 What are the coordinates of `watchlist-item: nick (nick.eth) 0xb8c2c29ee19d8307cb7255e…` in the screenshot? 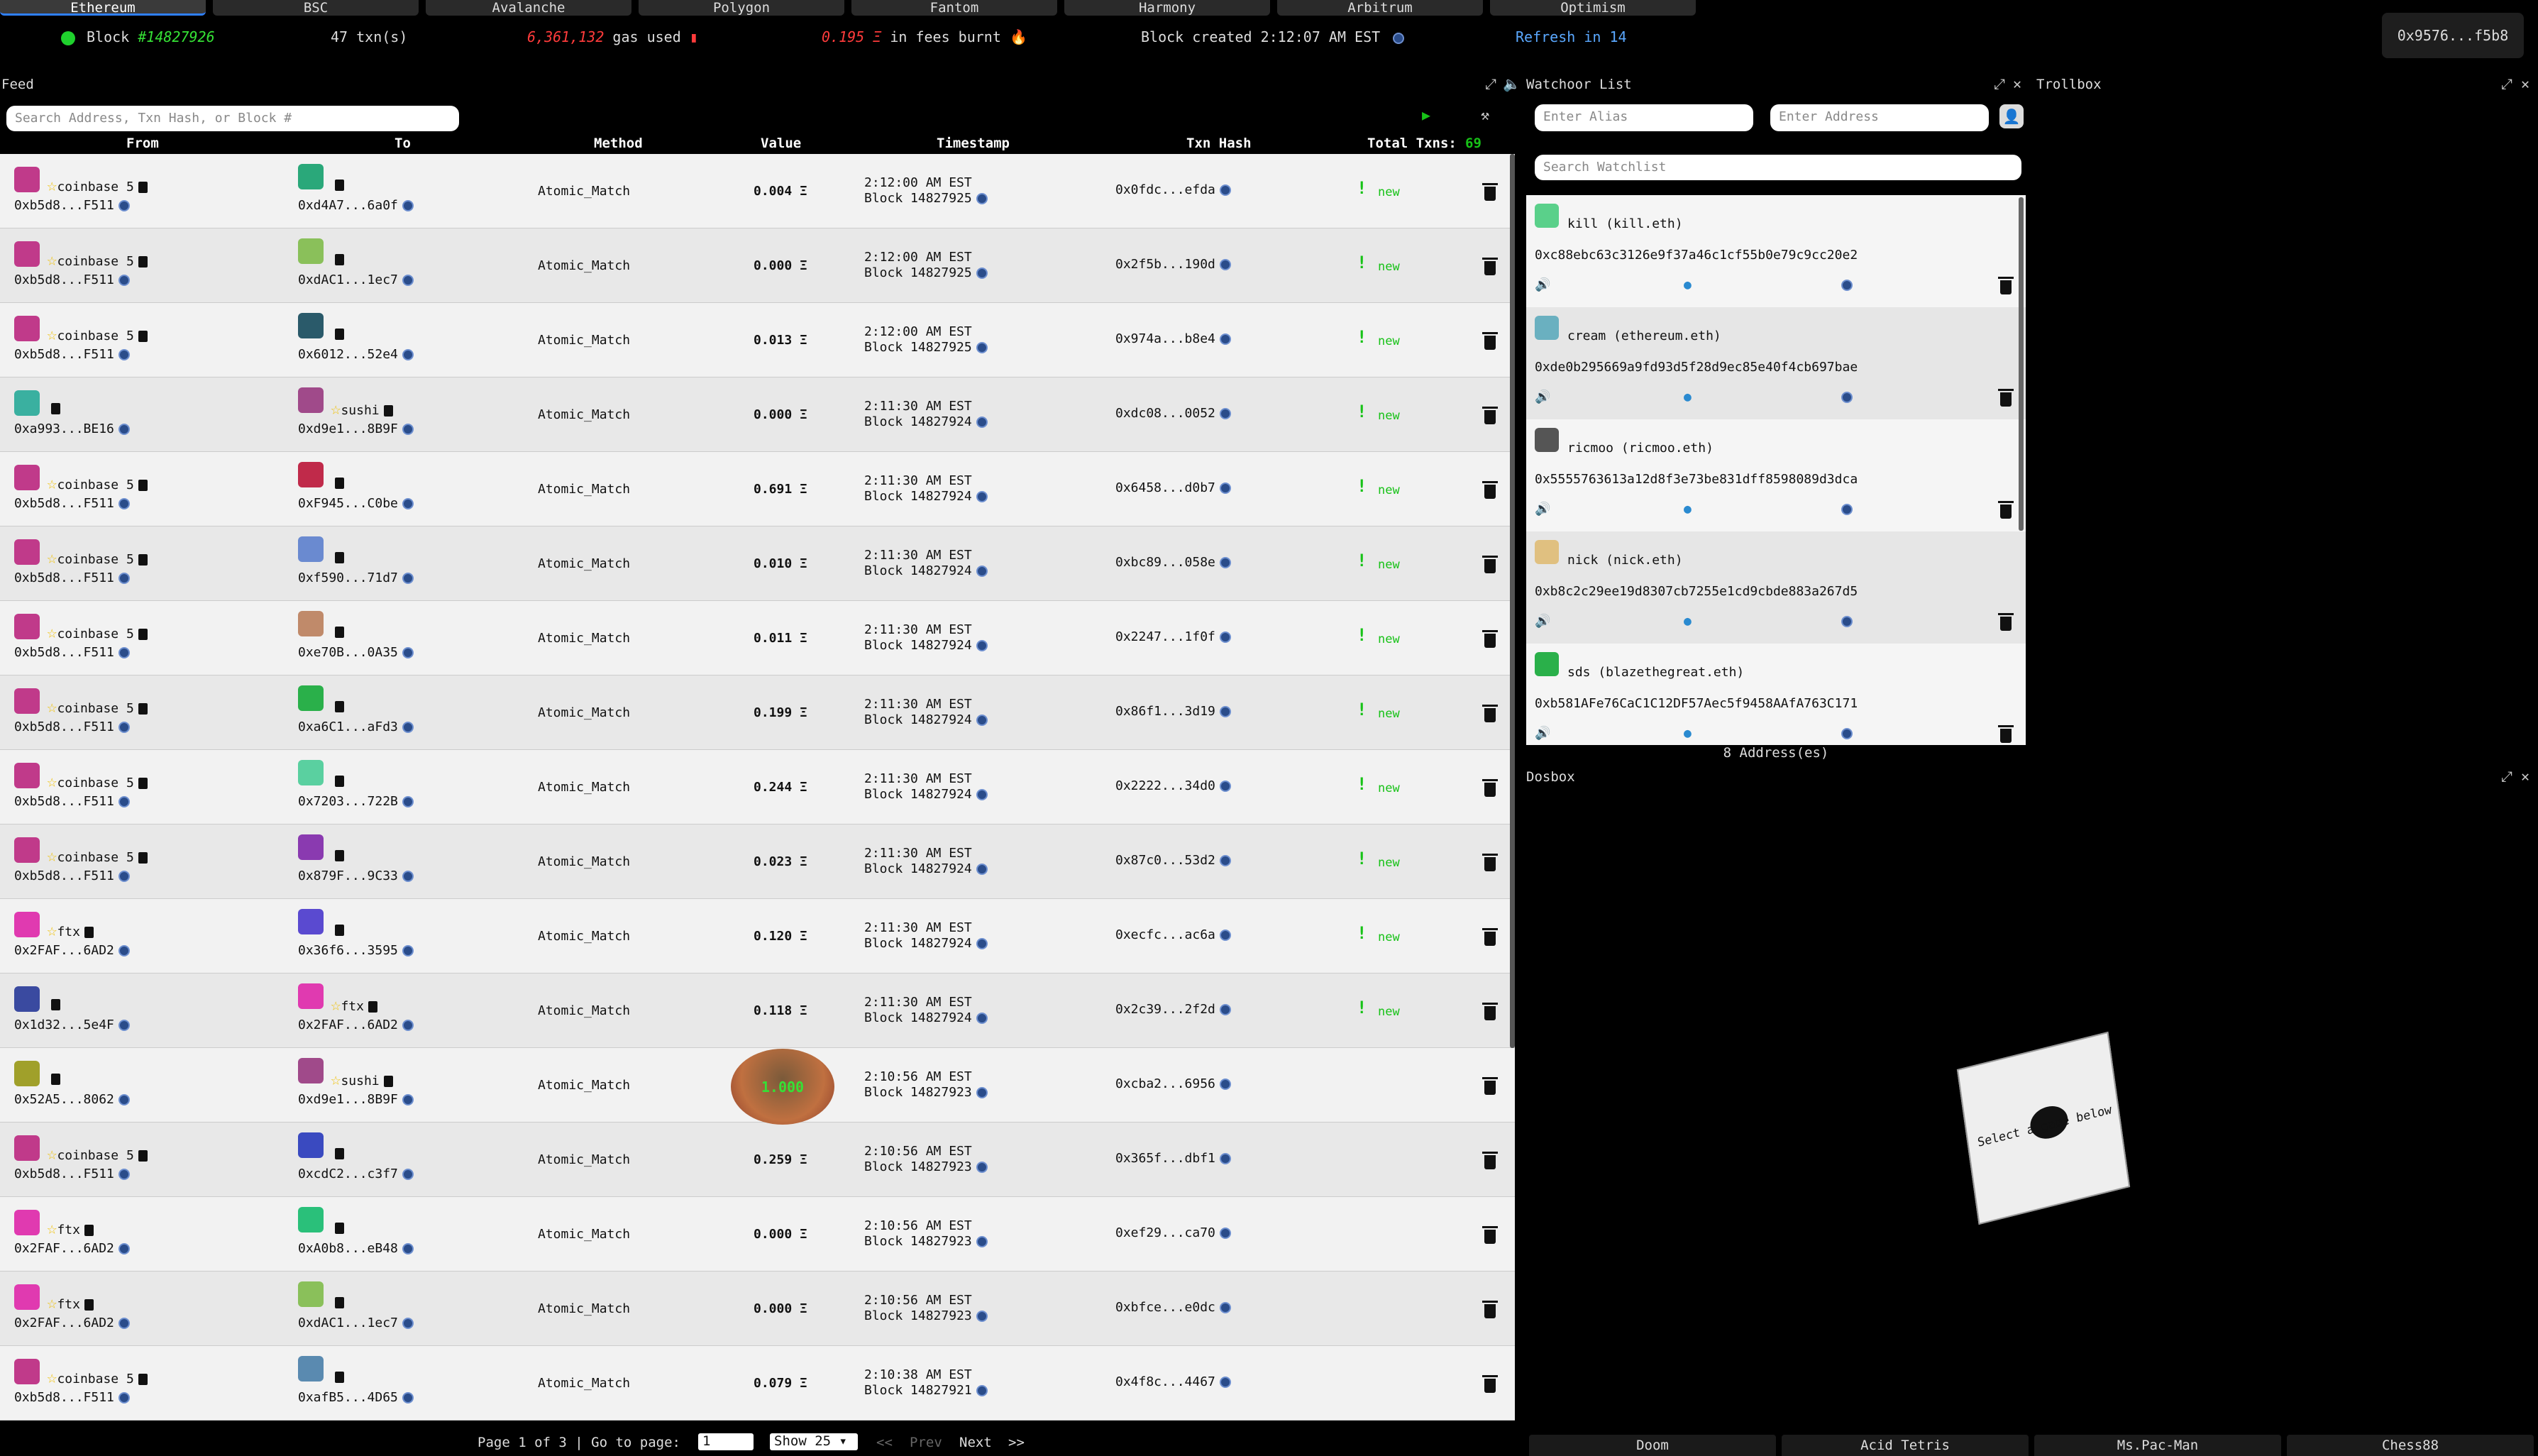 It's located at (1776, 587).